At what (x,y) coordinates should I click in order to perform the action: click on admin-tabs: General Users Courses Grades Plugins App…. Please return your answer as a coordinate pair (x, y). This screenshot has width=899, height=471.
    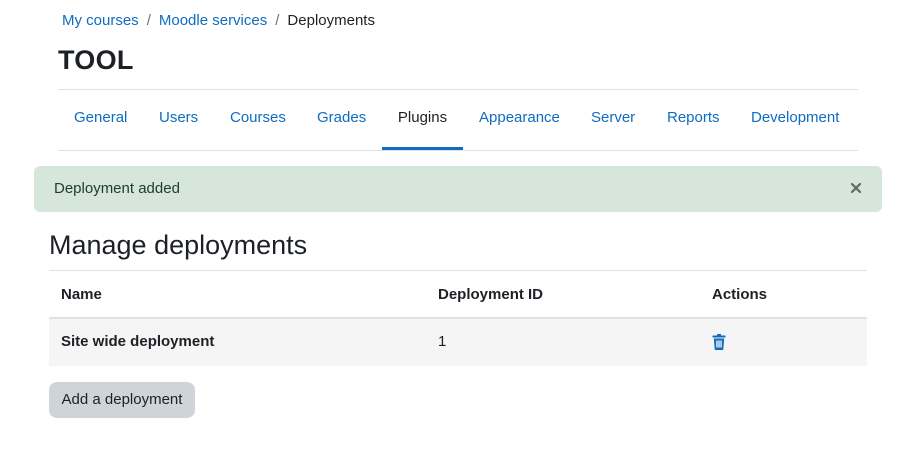
    Looking at the image, I should click on (458, 120).